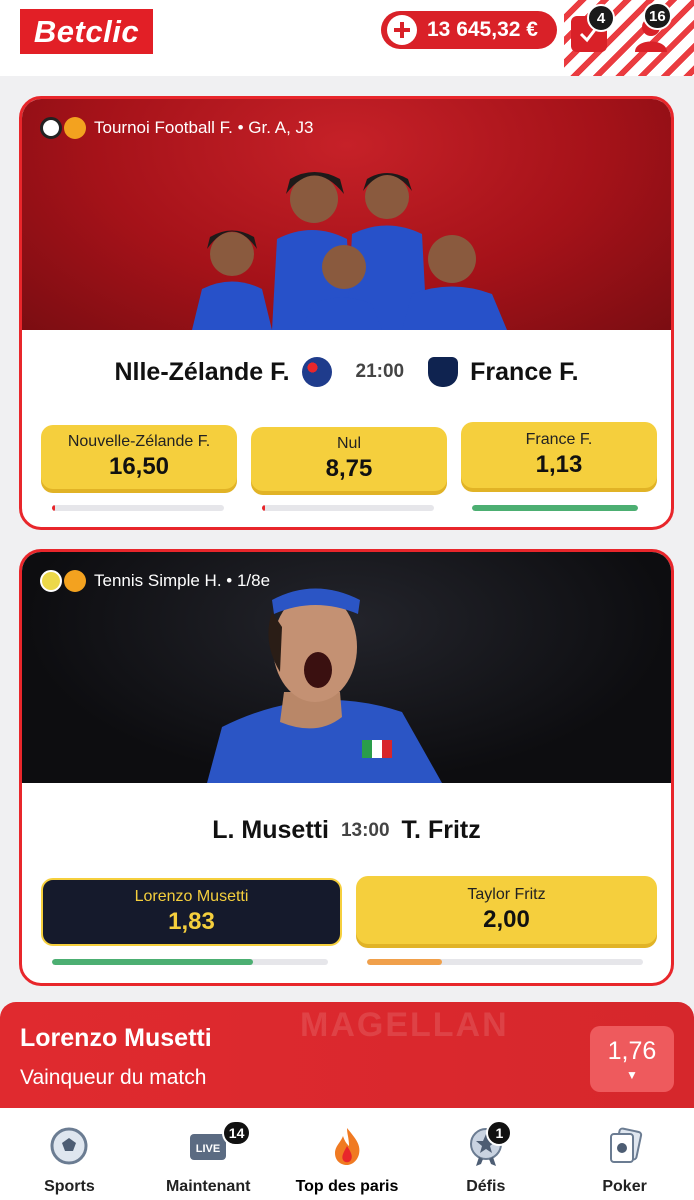  I want to click on nav-label: Défis, so click(486, 1186).